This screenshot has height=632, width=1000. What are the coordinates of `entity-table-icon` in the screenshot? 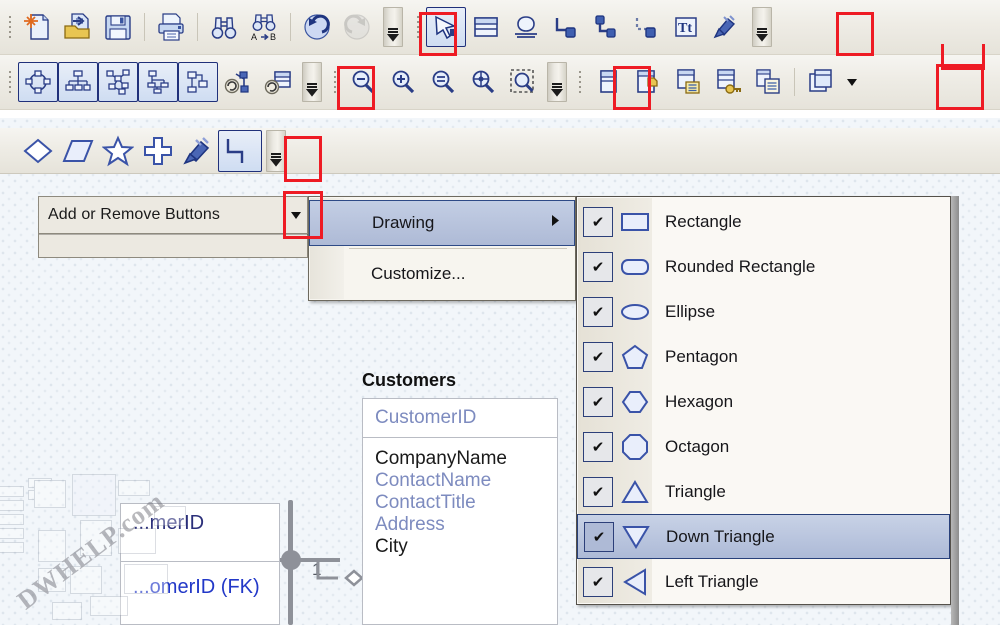 It's located at (486, 27).